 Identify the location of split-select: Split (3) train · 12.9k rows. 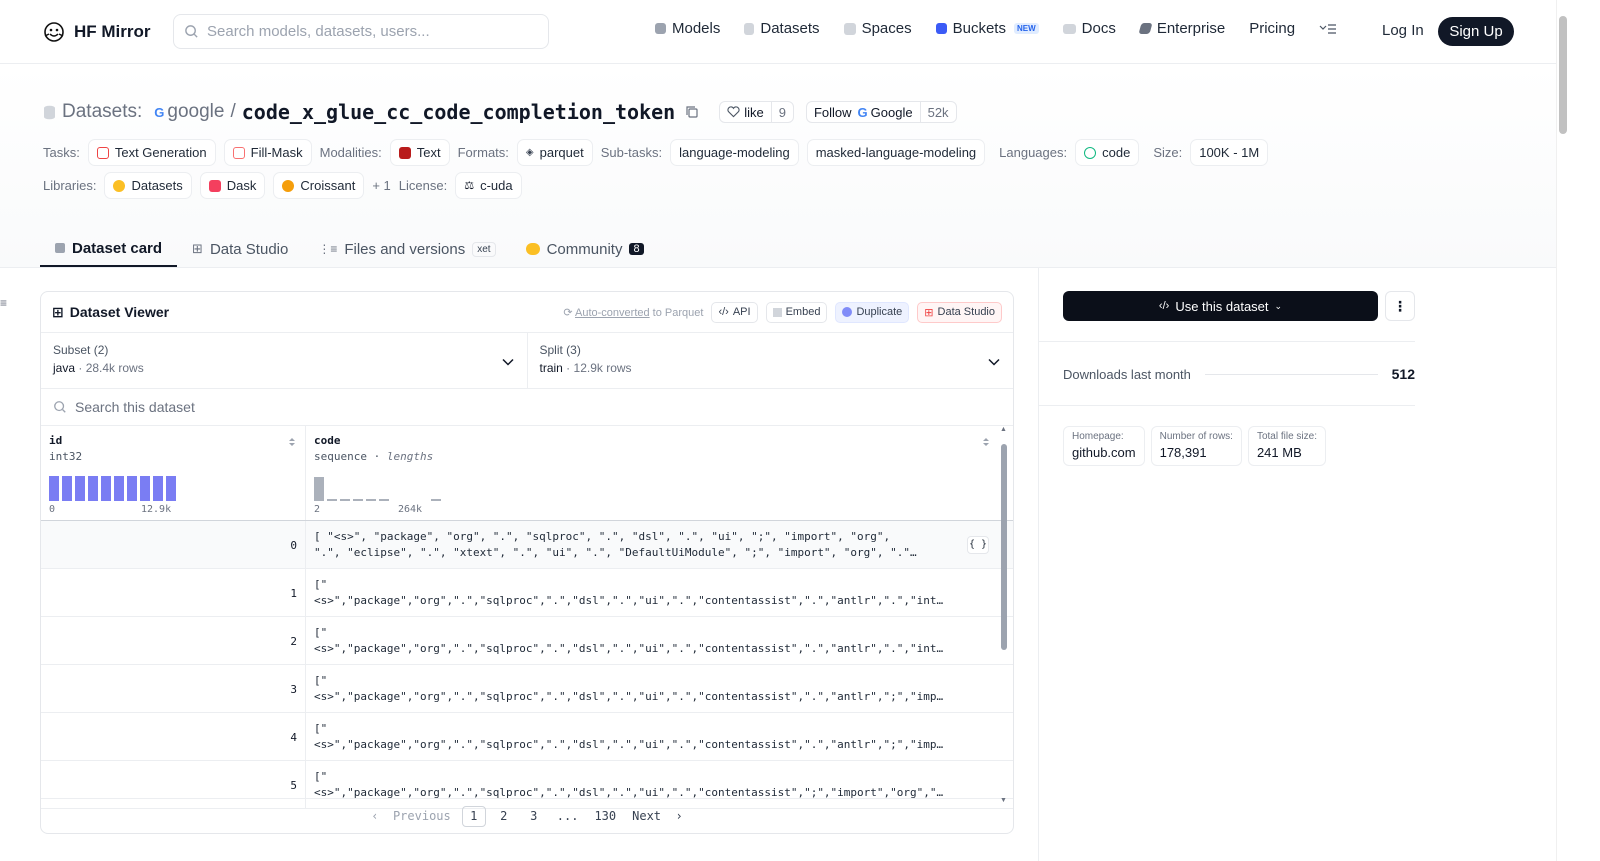
(770, 360).